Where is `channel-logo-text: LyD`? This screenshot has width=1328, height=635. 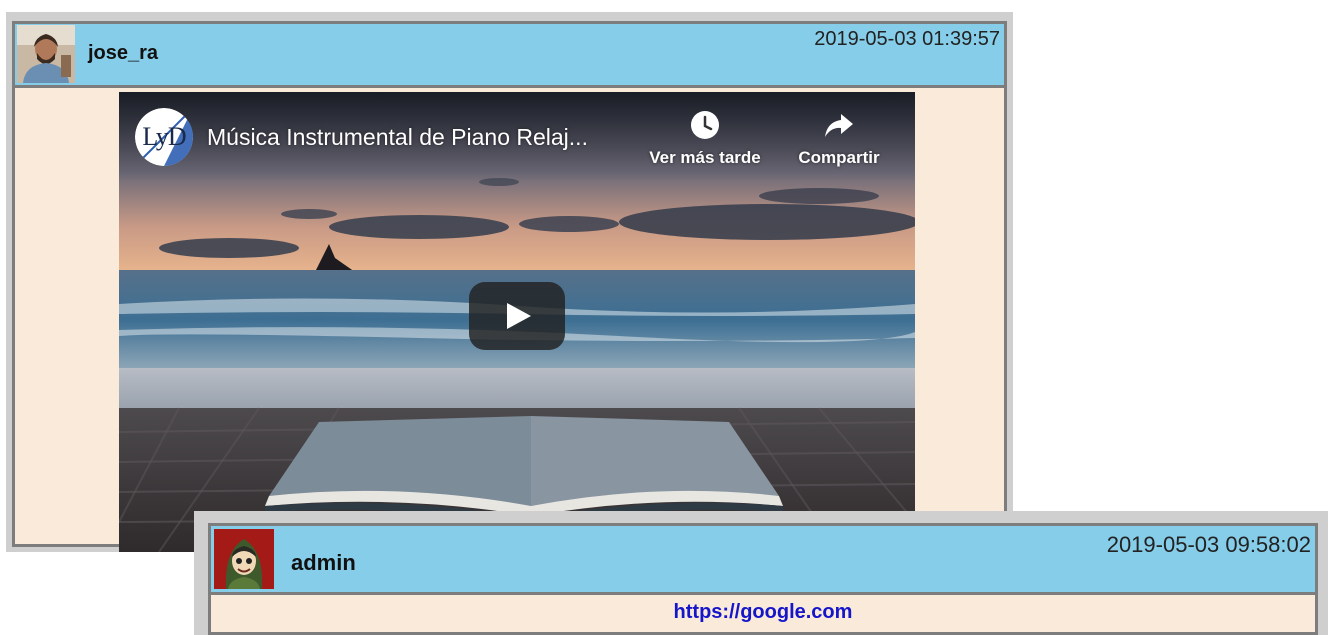
channel-logo-text: LyD is located at coordinates (164, 136).